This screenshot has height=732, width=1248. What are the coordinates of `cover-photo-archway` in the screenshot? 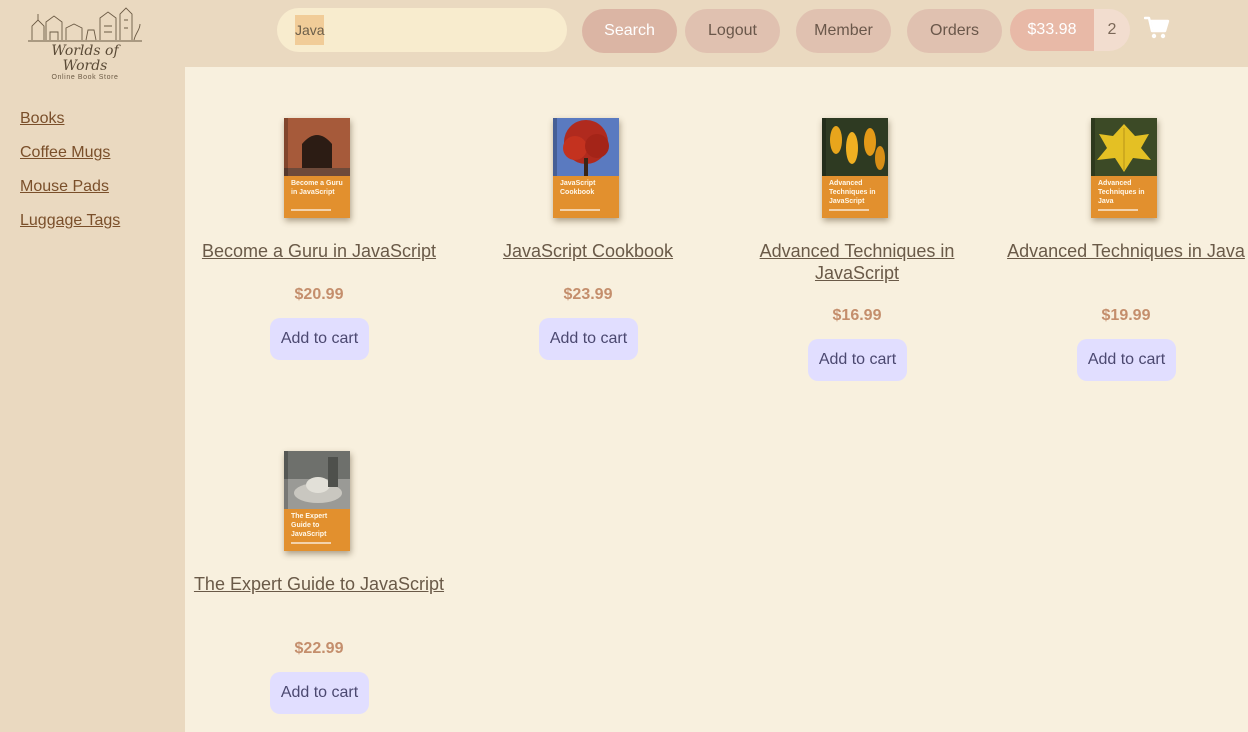 It's located at (317, 147).